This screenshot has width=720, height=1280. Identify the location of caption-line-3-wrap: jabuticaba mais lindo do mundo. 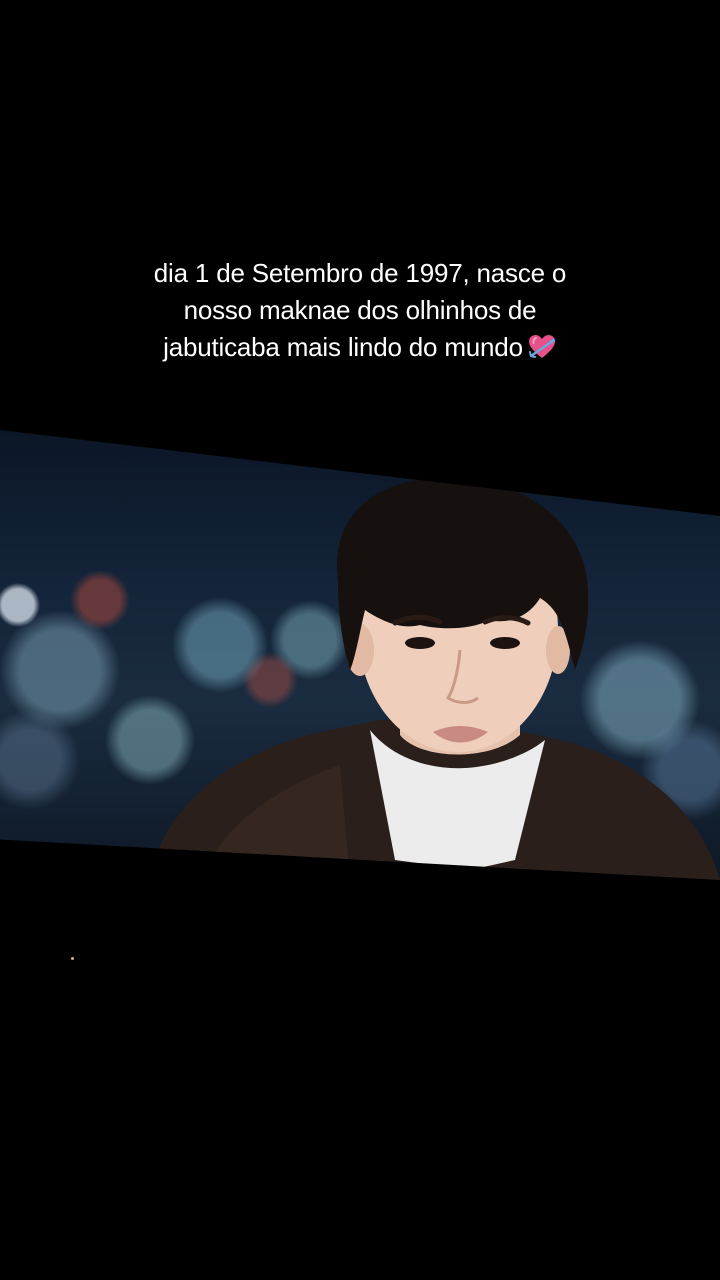
(360, 347).